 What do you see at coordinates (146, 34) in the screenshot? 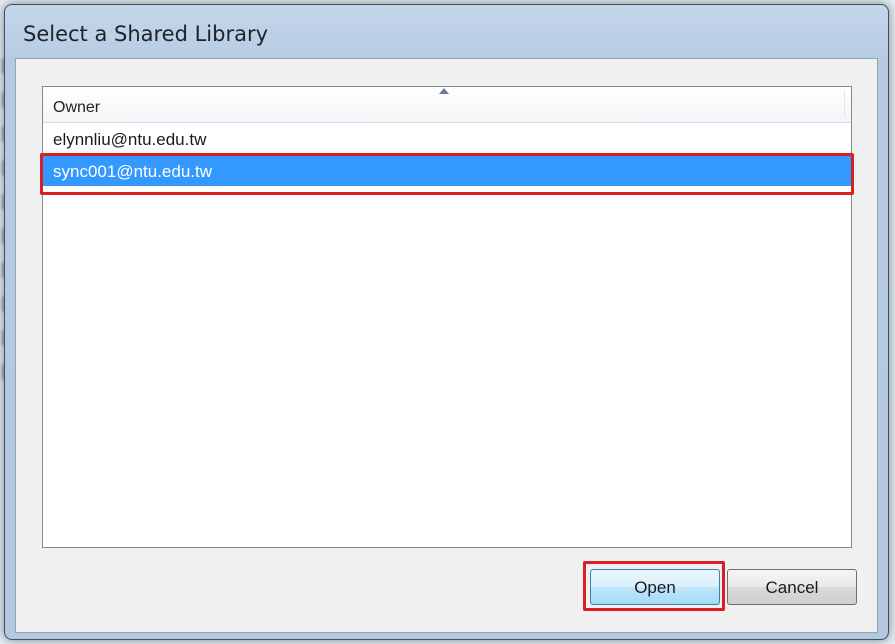
I see `dialog-title: Select a Shared Library` at bounding box center [146, 34].